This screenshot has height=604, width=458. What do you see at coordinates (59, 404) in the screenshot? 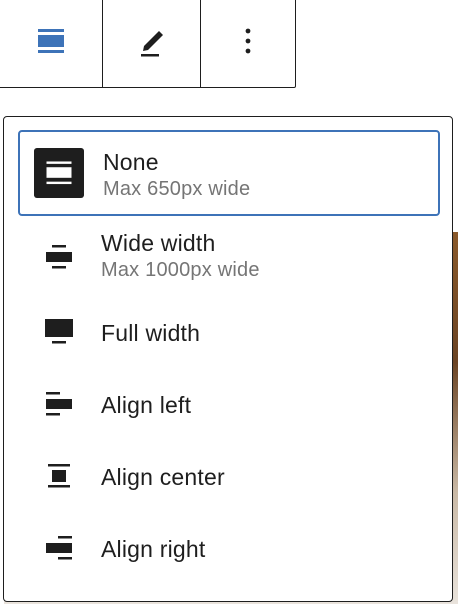
I see `align-left-icon` at bounding box center [59, 404].